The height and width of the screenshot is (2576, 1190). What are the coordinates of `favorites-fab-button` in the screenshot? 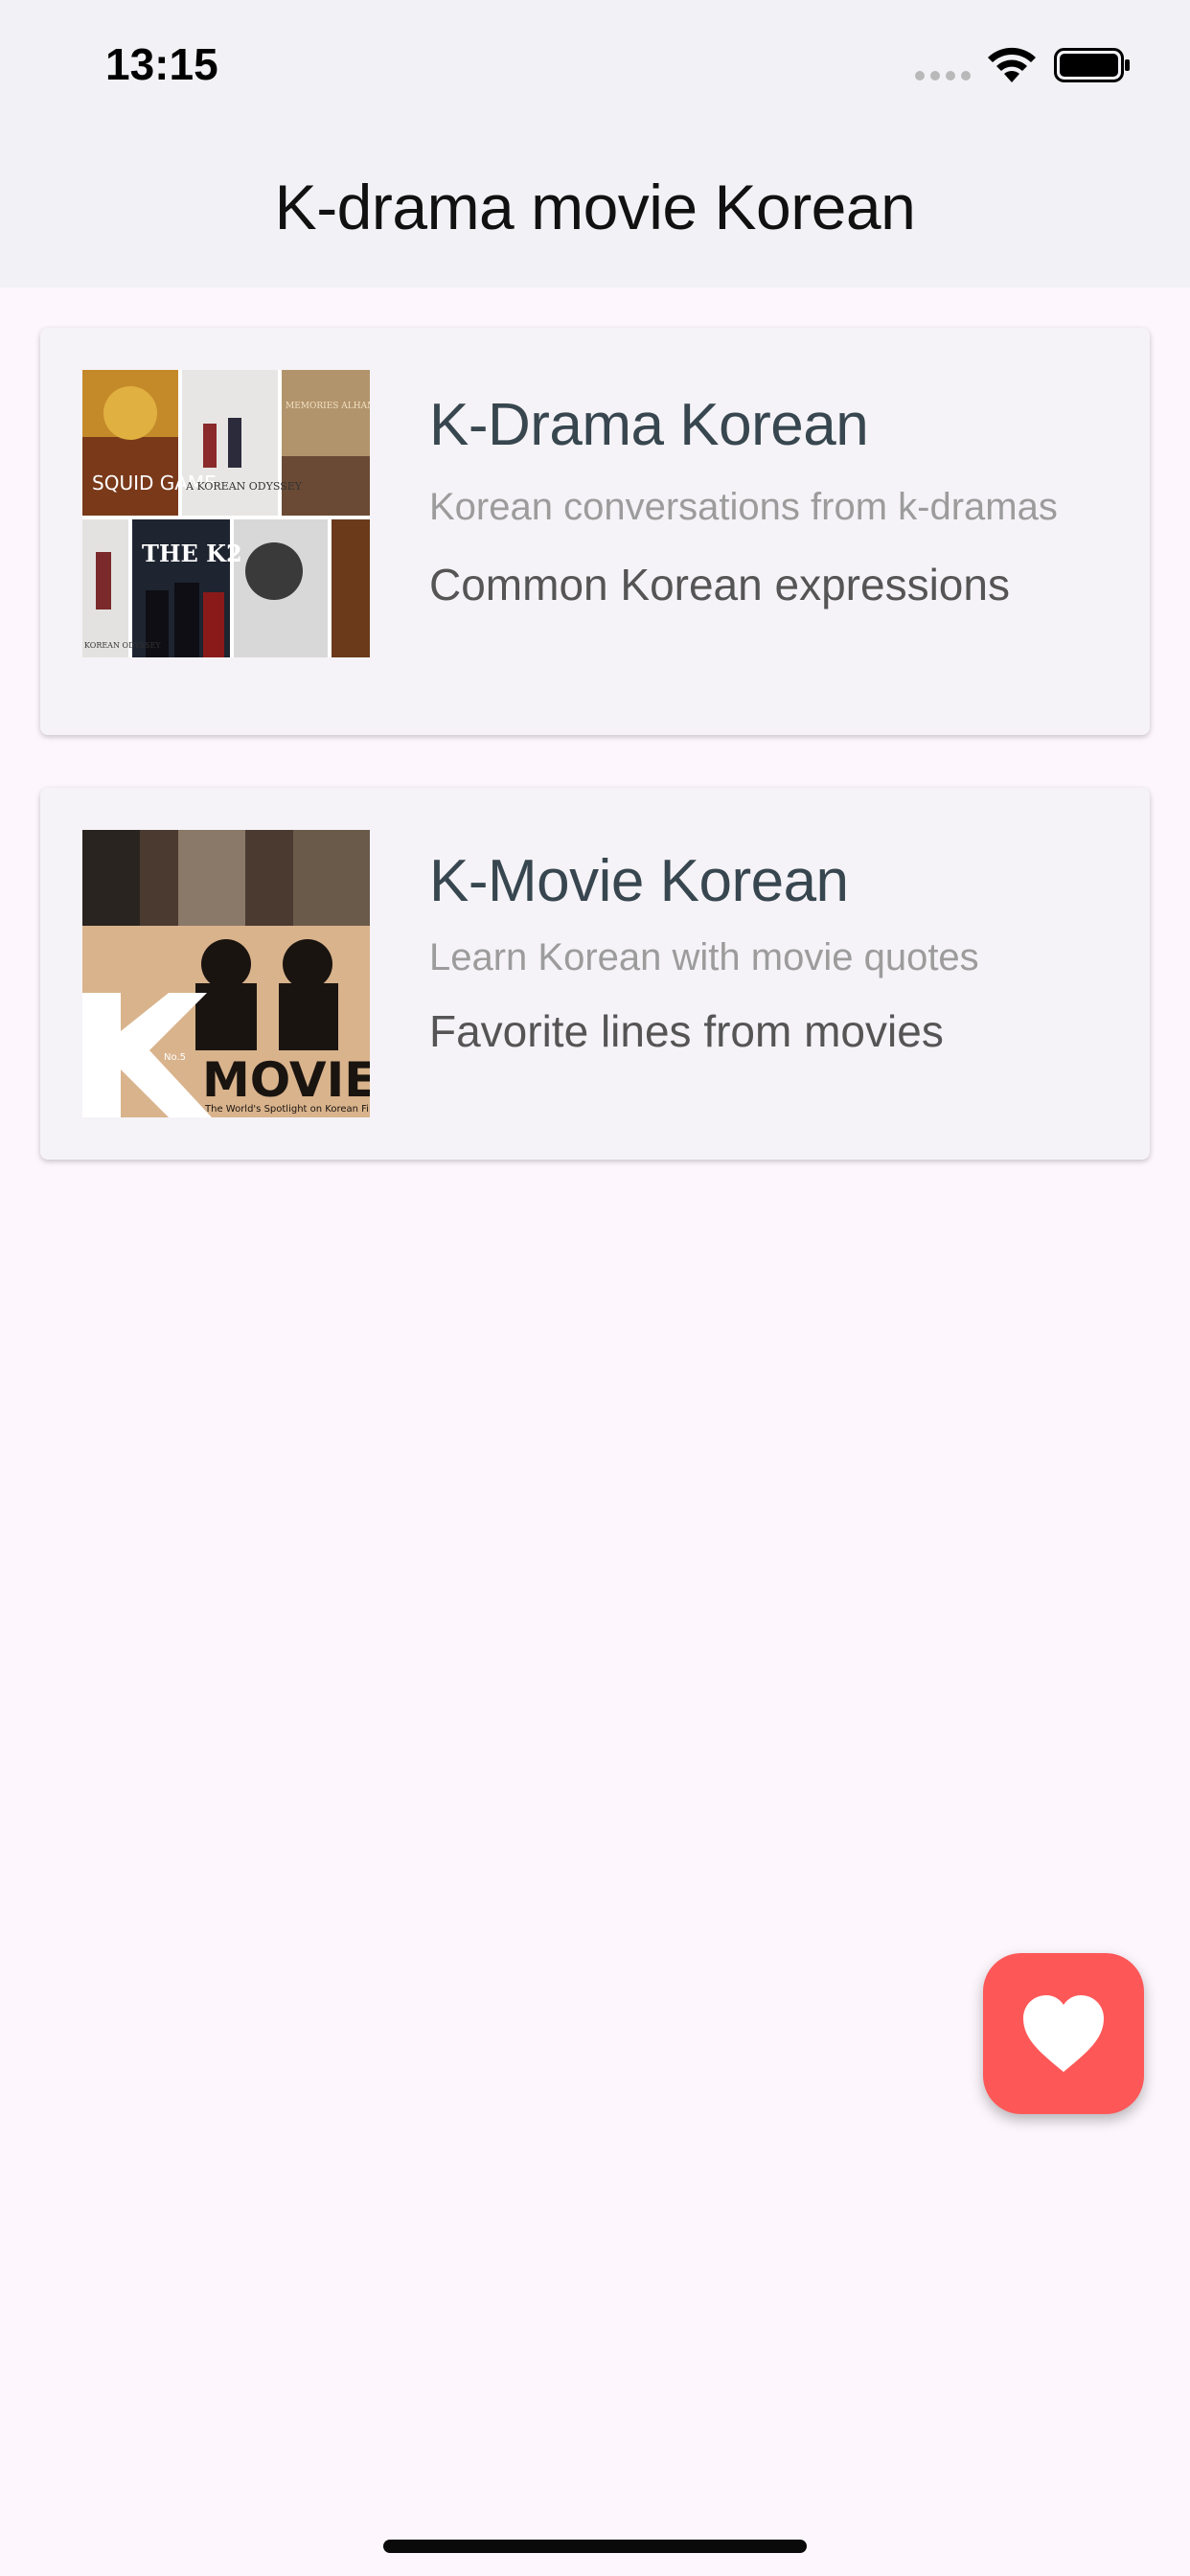 It's located at (1064, 2034).